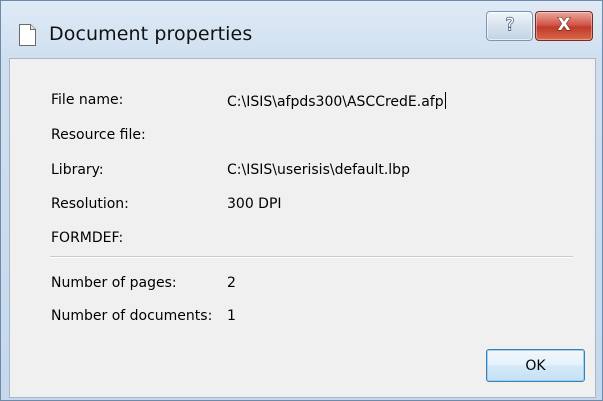 The image size is (603, 401). What do you see at coordinates (231, 283) in the screenshot?
I see `number-of-pages-value: 2` at bounding box center [231, 283].